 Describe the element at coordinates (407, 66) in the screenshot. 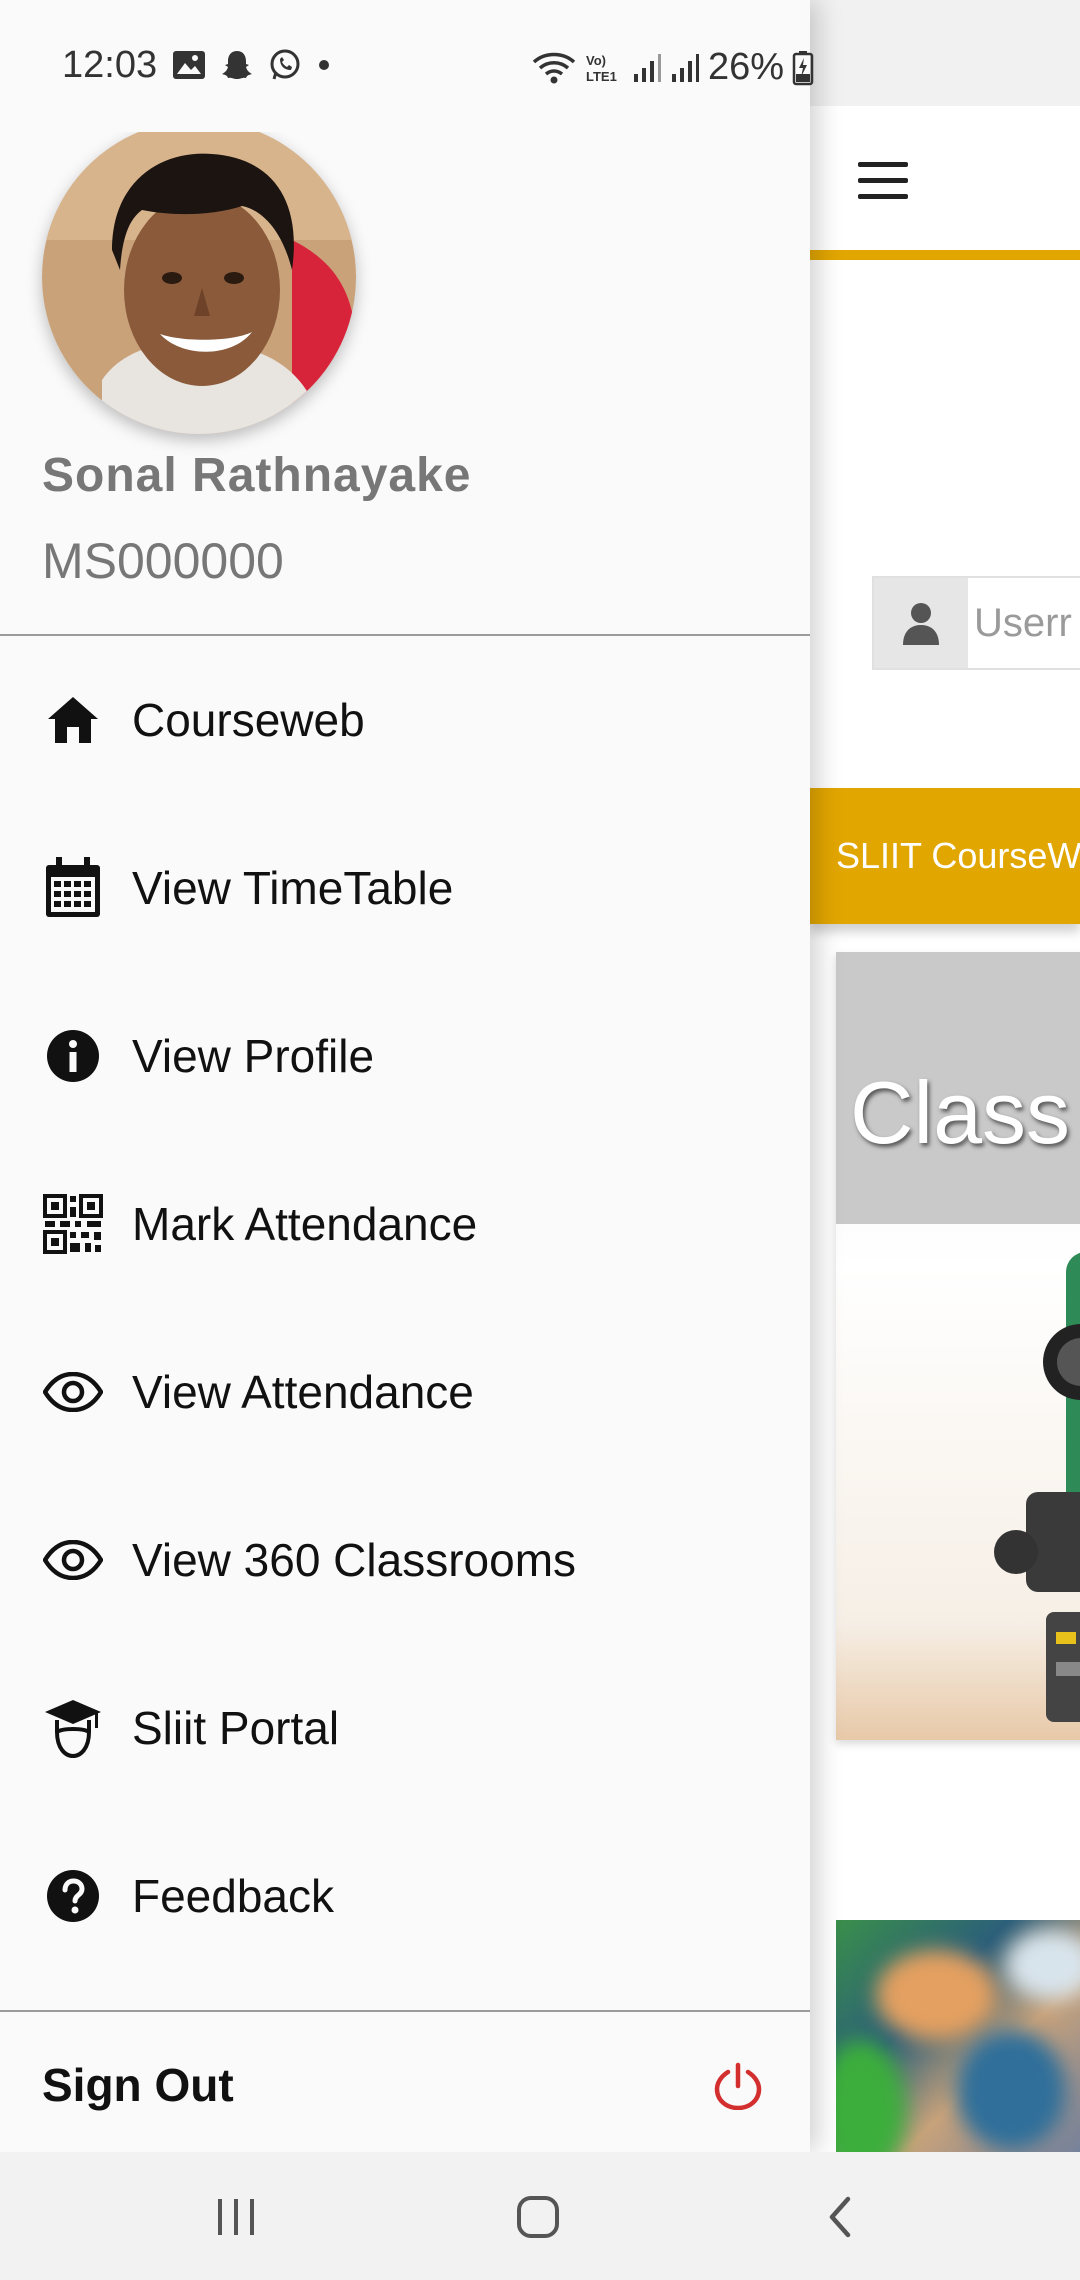

I see `status-bar: 12:03 Vo) LTE1 26%` at that location.